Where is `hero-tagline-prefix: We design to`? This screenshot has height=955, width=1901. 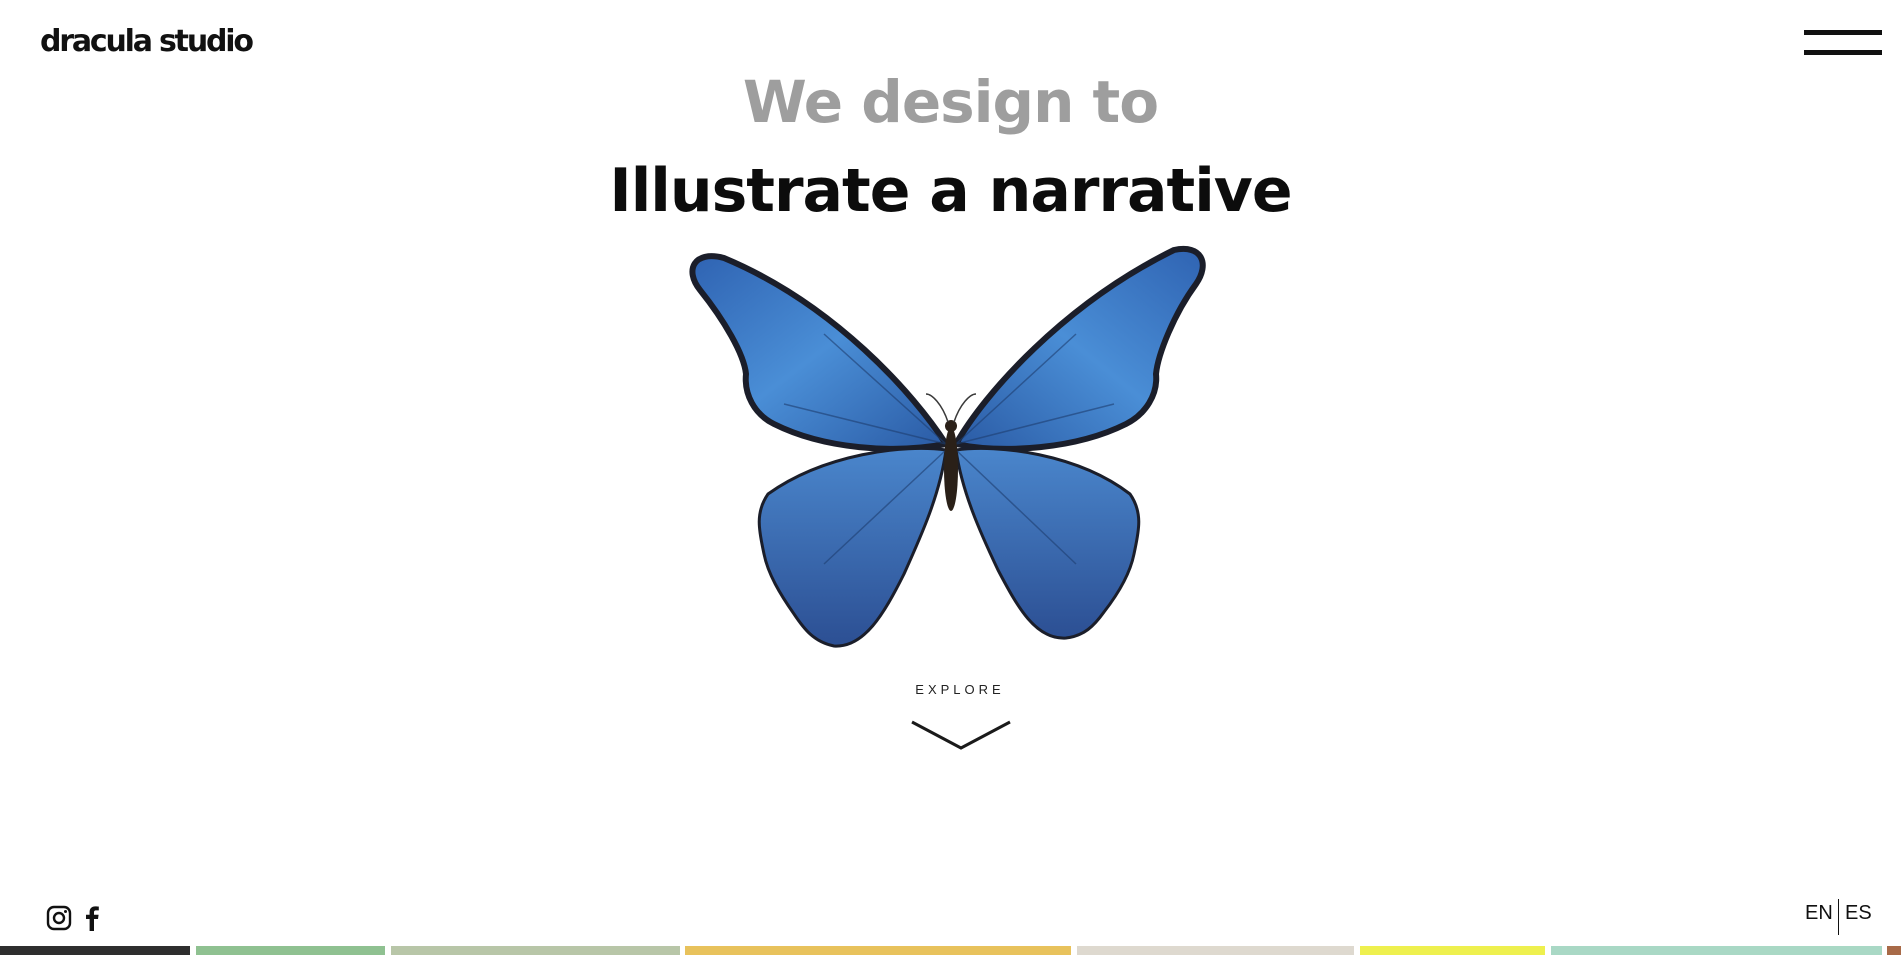 hero-tagline-prefix: We design to is located at coordinates (950, 102).